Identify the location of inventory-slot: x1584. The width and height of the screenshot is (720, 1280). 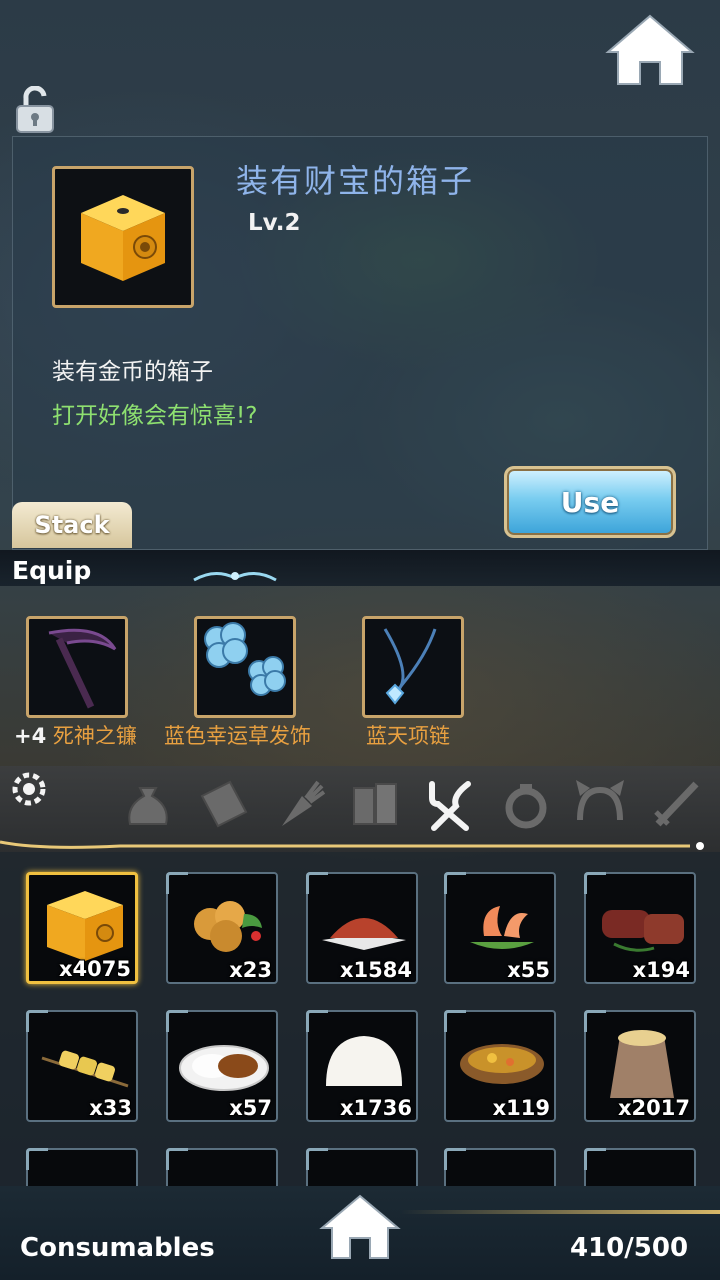
(362, 928).